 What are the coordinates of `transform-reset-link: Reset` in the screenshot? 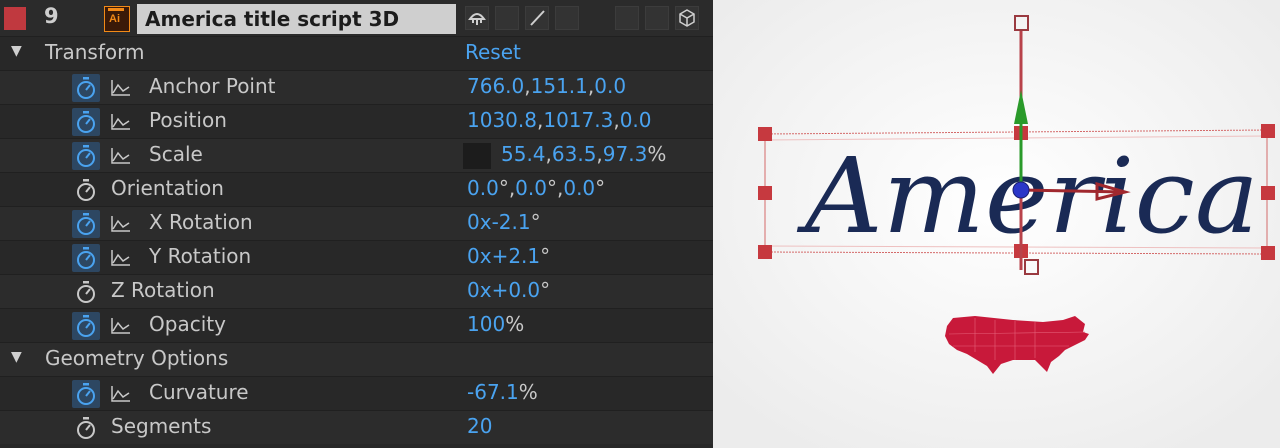 It's located at (493, 52).